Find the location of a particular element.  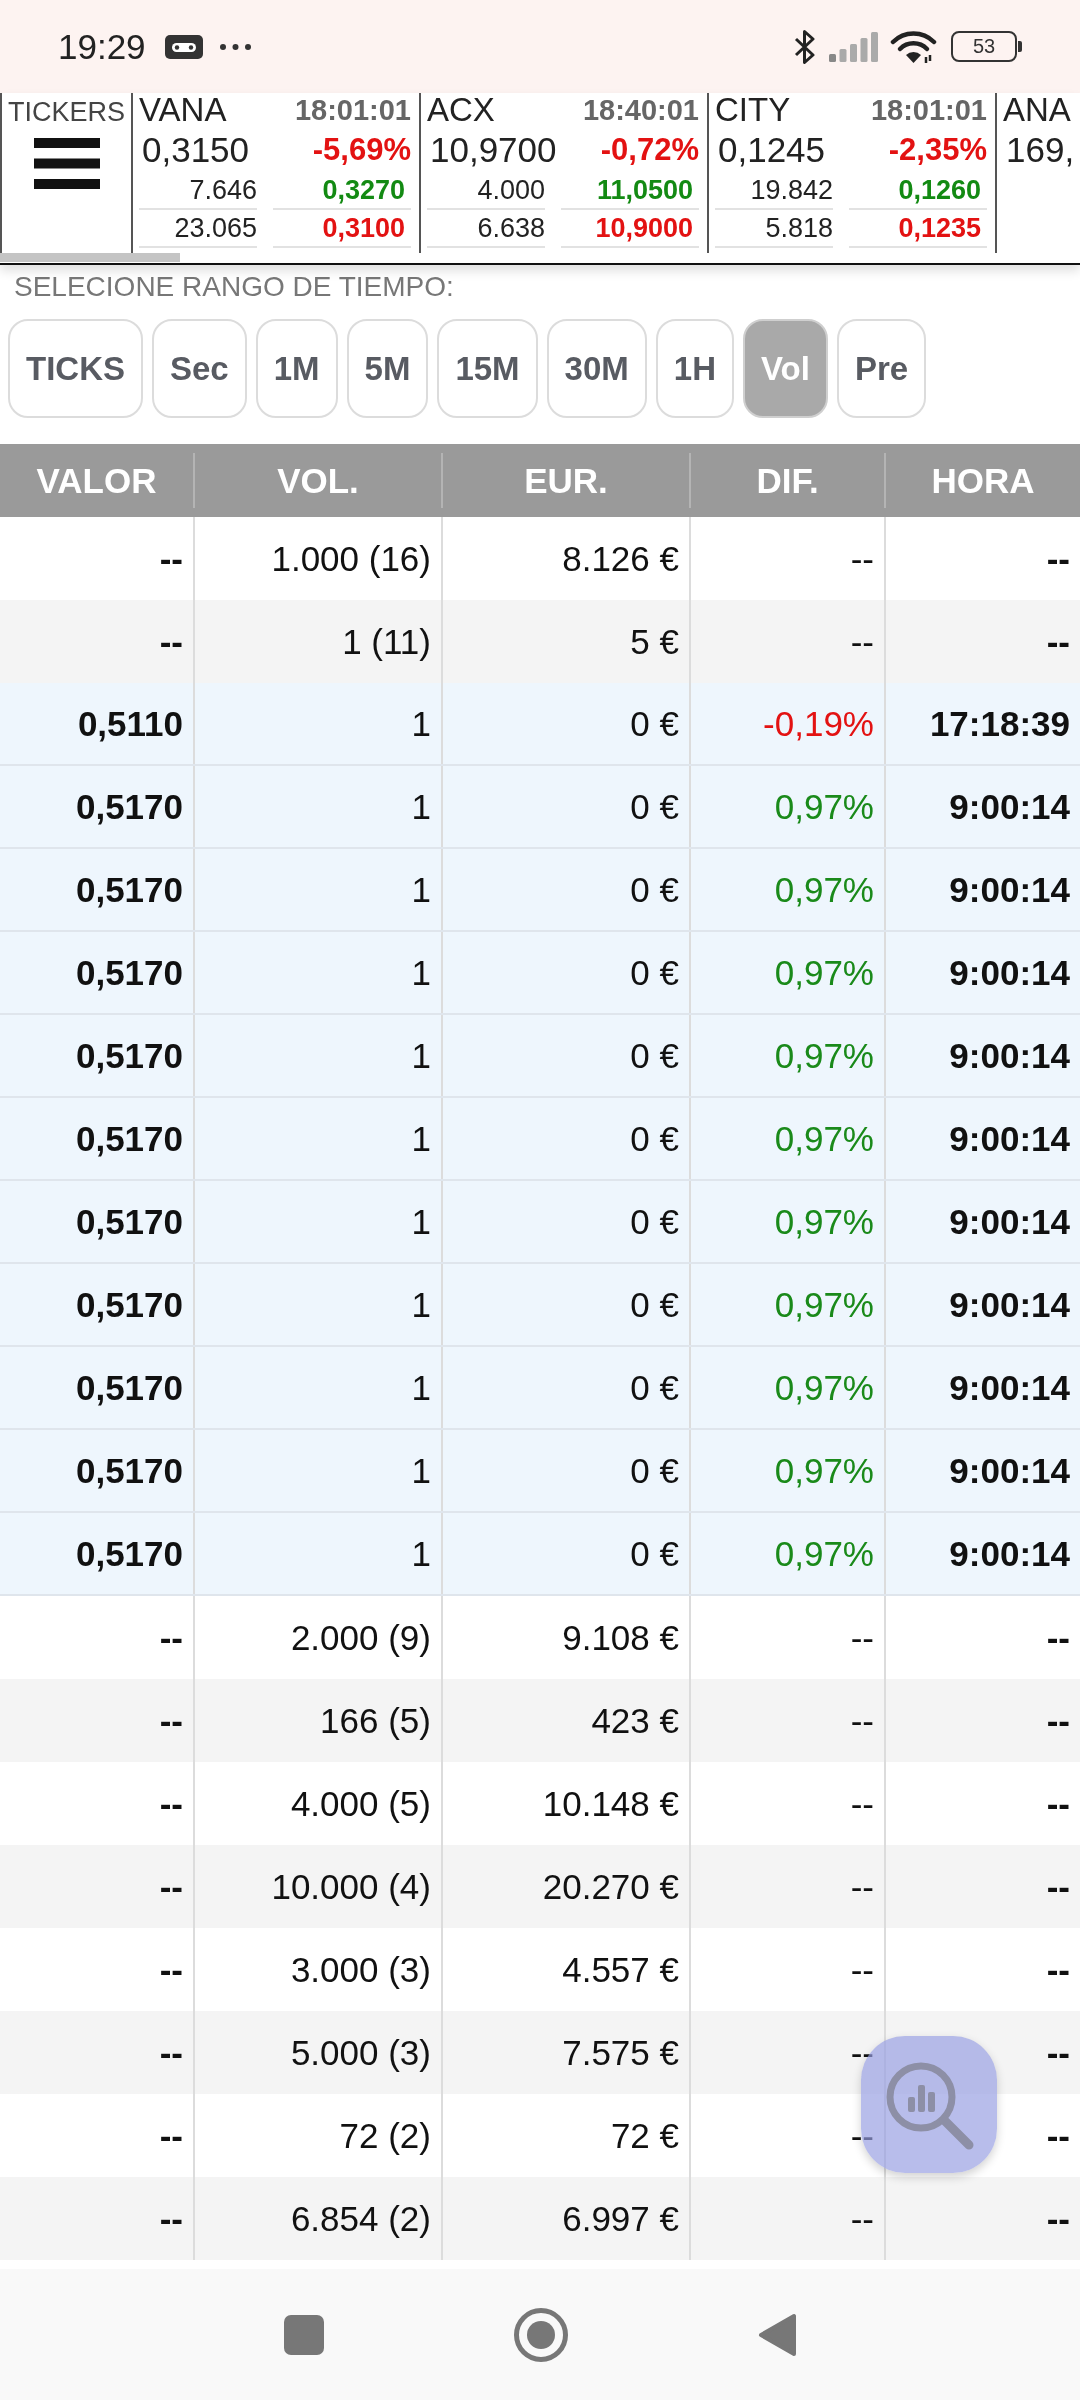

ticker-volume: 6.638 is located at coordinates (486, 229).